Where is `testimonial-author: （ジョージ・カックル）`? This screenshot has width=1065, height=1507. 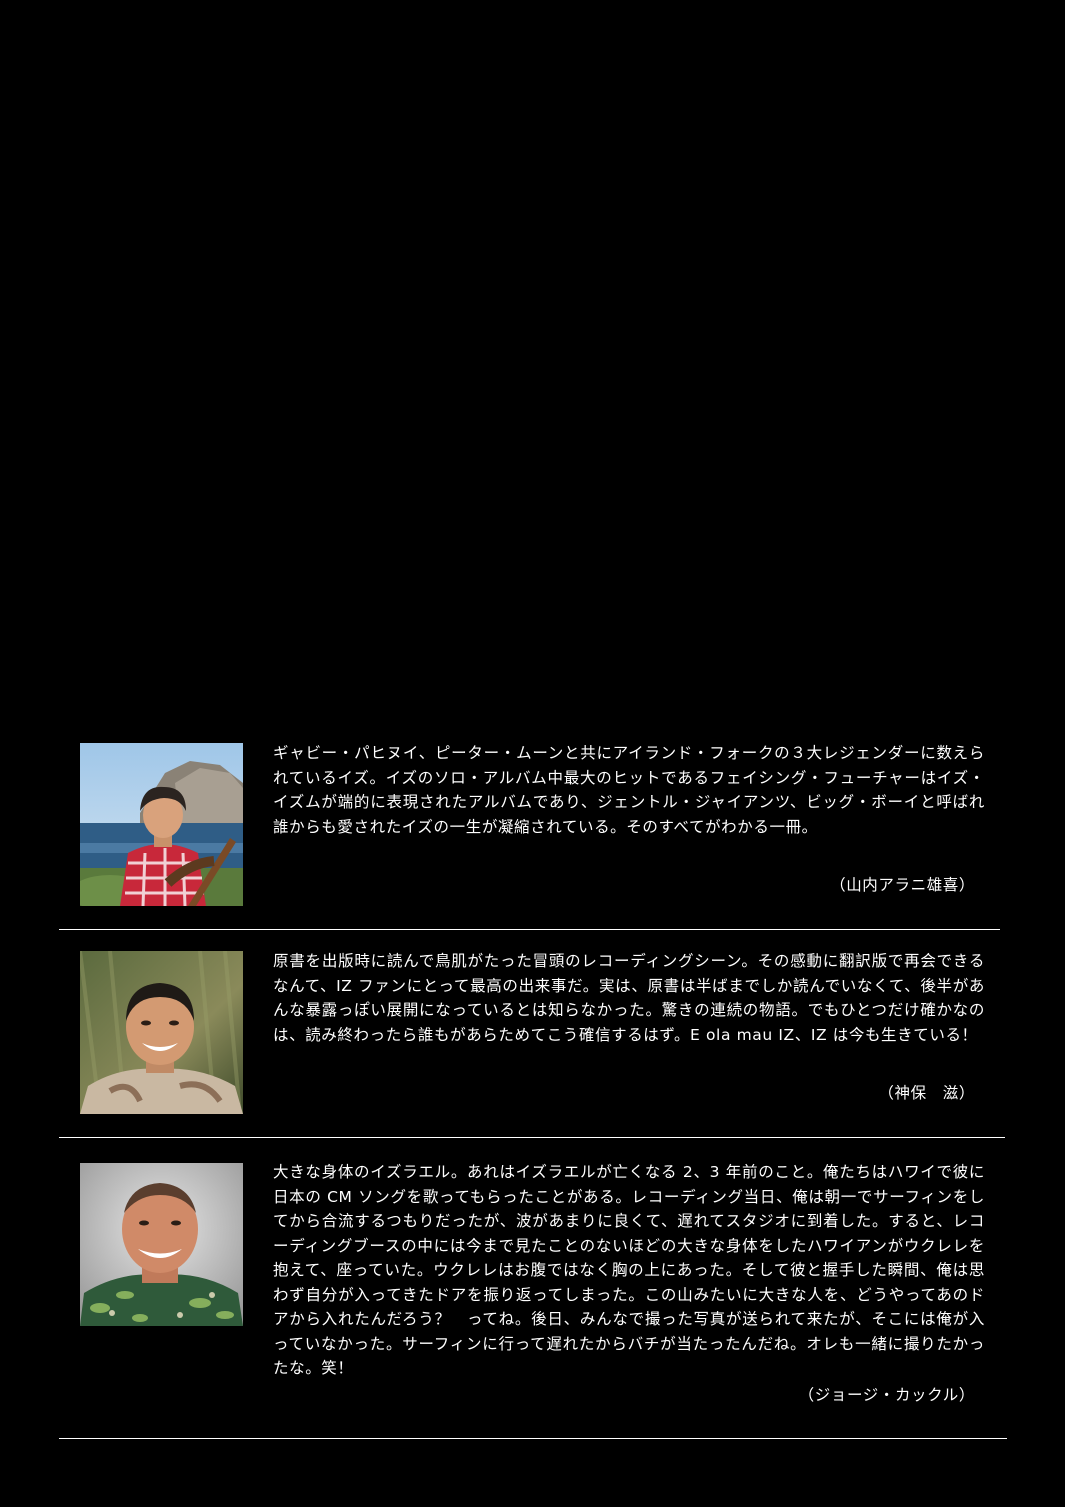
testimonial-author: （ジョージ・カックル） is located at coordinates (886, 1395).